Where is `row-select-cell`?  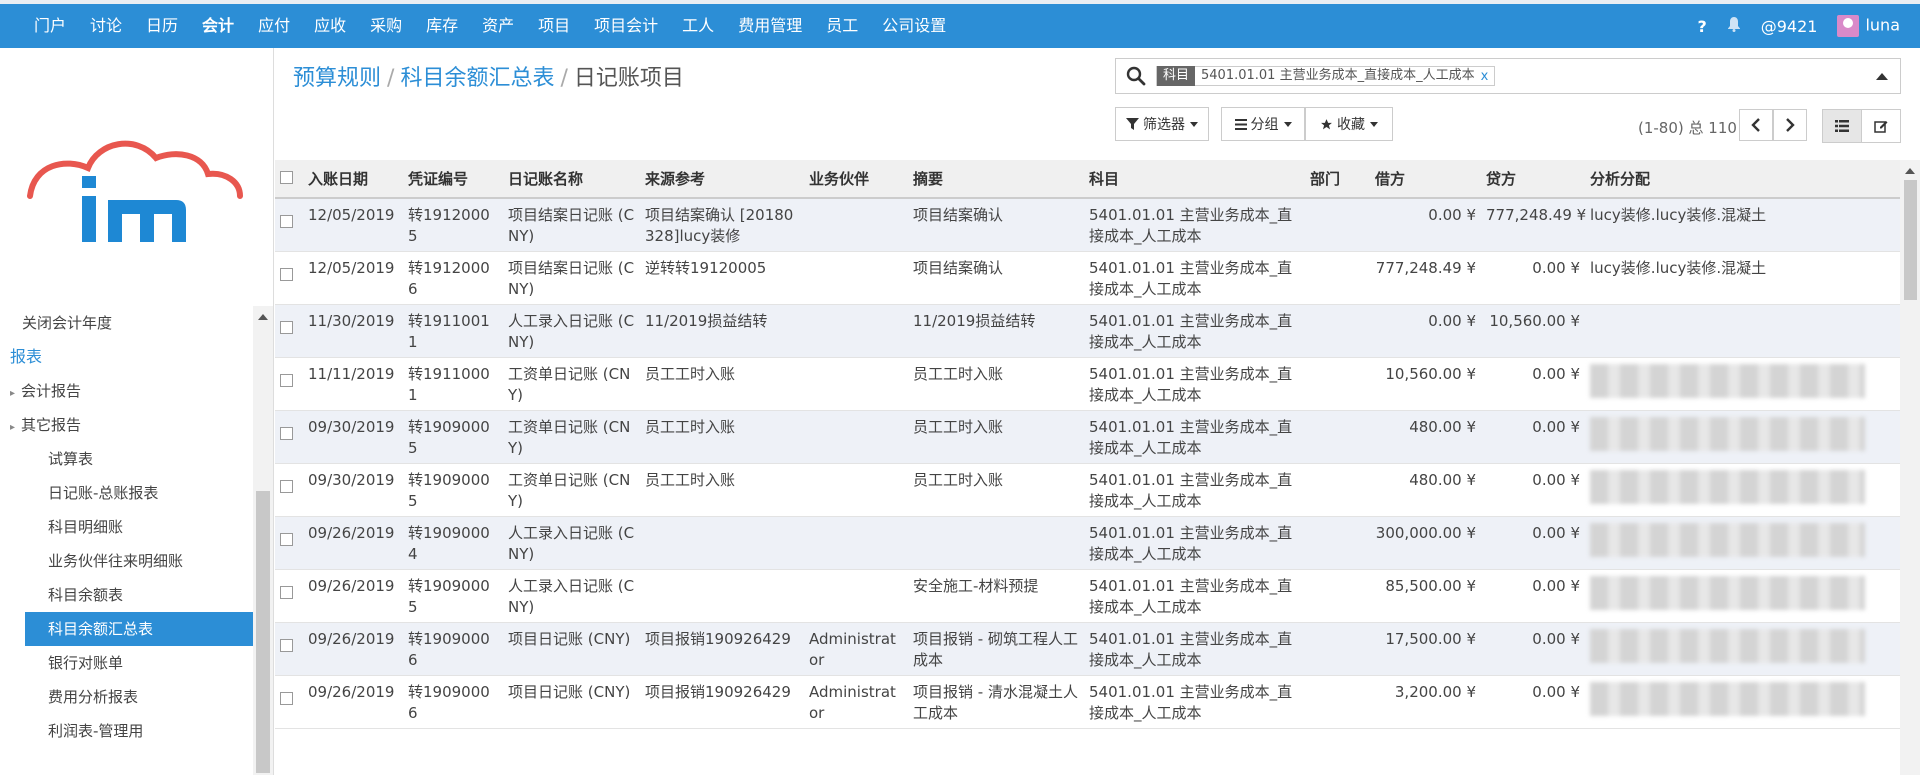 row-select-cell is located at coordinates (289, 384).